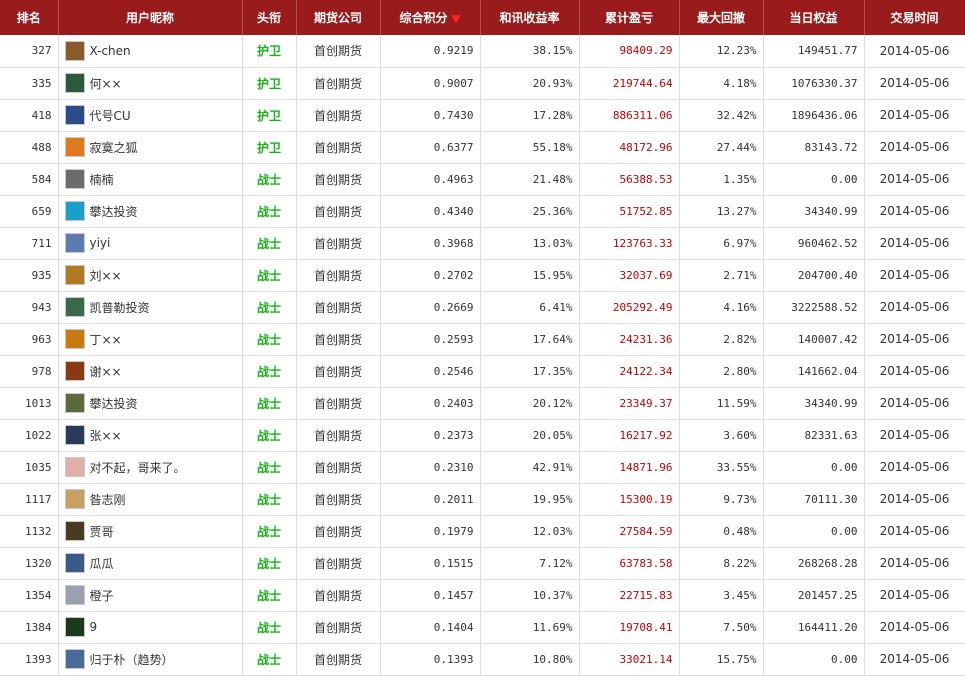 Image resolution: width=965 pixels, height=676 pixels. What do you see at coordinates (629, 435) in the screenshot?
I see `profit-cell: 16217.92` at bounding box center [629, 435].